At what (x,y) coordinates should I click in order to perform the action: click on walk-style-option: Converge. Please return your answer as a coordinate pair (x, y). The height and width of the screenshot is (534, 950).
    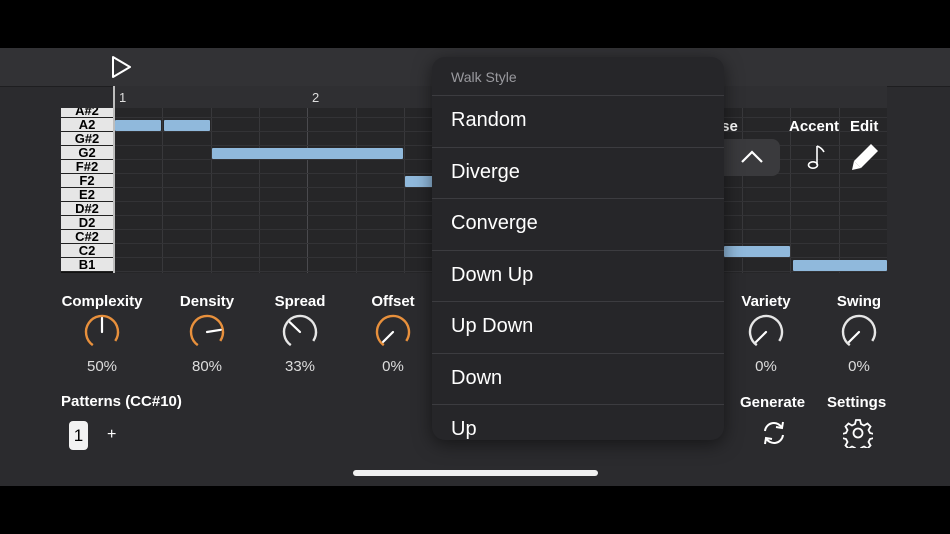
    Looking at the image, I should click on (578, 224).